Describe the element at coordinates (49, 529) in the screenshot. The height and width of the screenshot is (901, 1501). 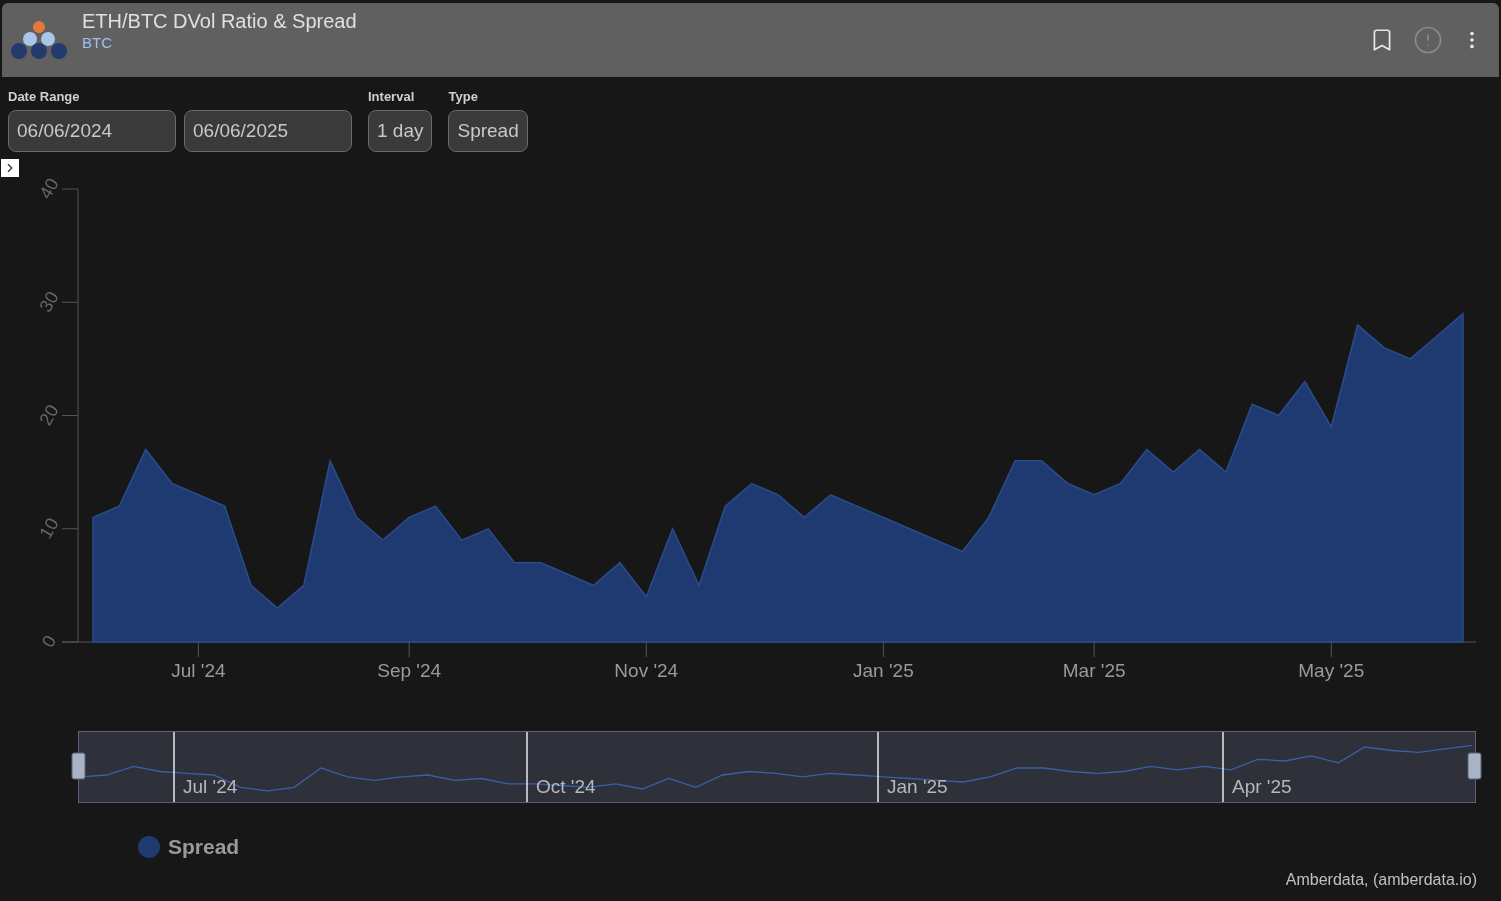
I see `y-axis-label: 10` at that location.